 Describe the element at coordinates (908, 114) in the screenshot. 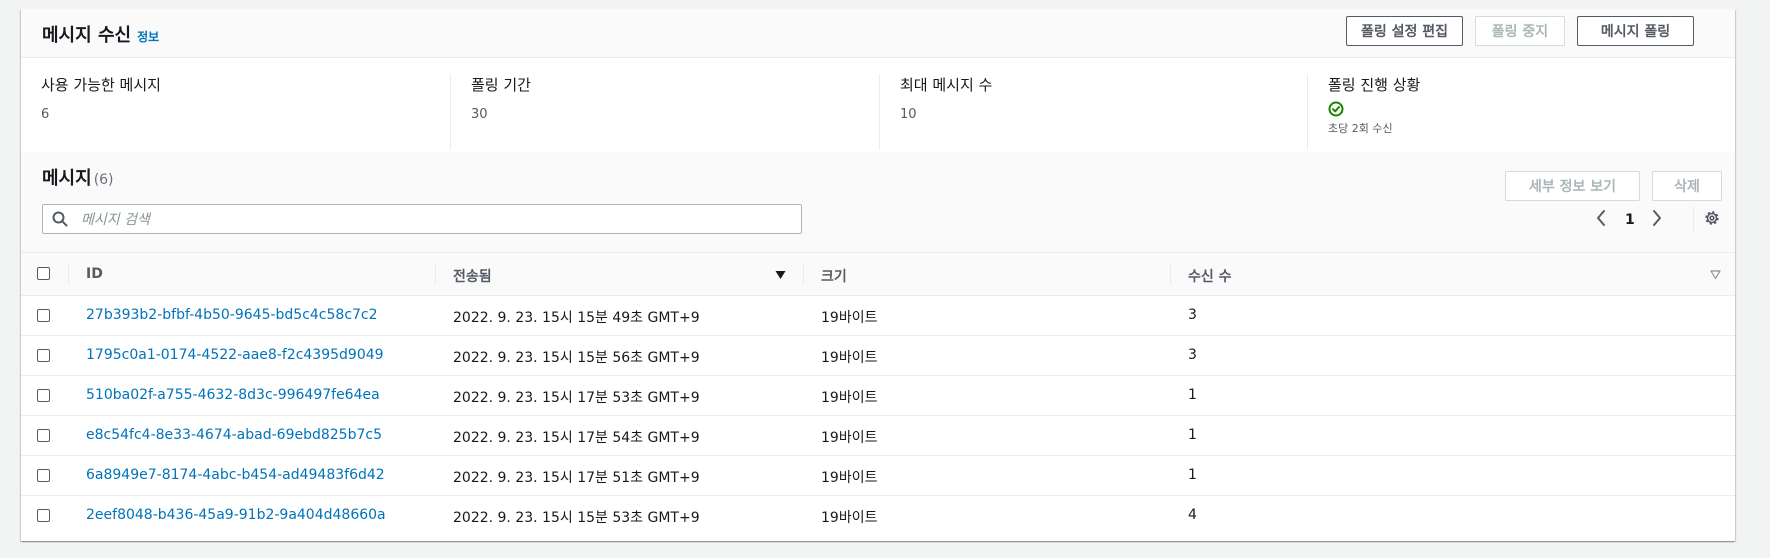

I see `stat-value: 10` at that location.